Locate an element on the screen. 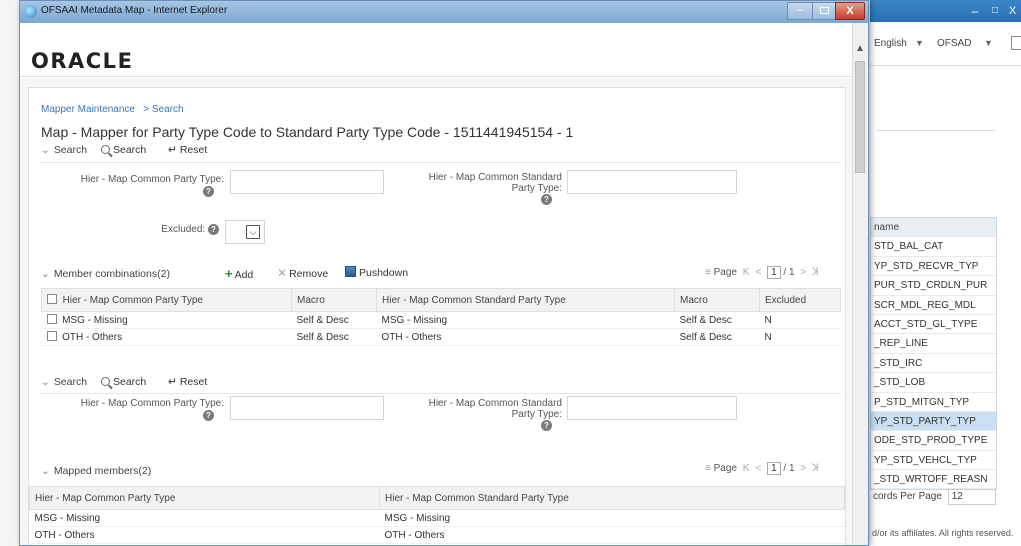 This screenshot has height=546, width=1021. add-button-label: Add is located at coordinates (244, 275).